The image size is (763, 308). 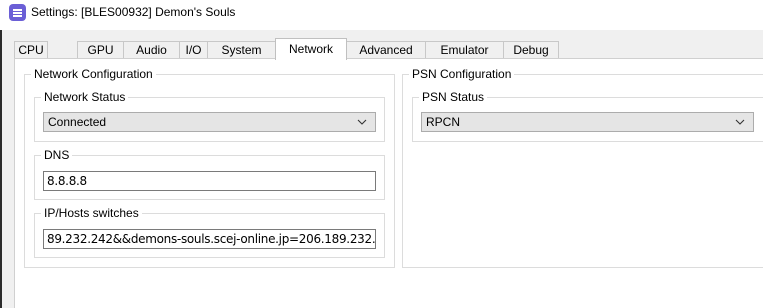 What do you see at coordinates (93, 74) in the screenshot?
I see `network-configuration-title: Network Configuration` at bounding box center [93, 74].